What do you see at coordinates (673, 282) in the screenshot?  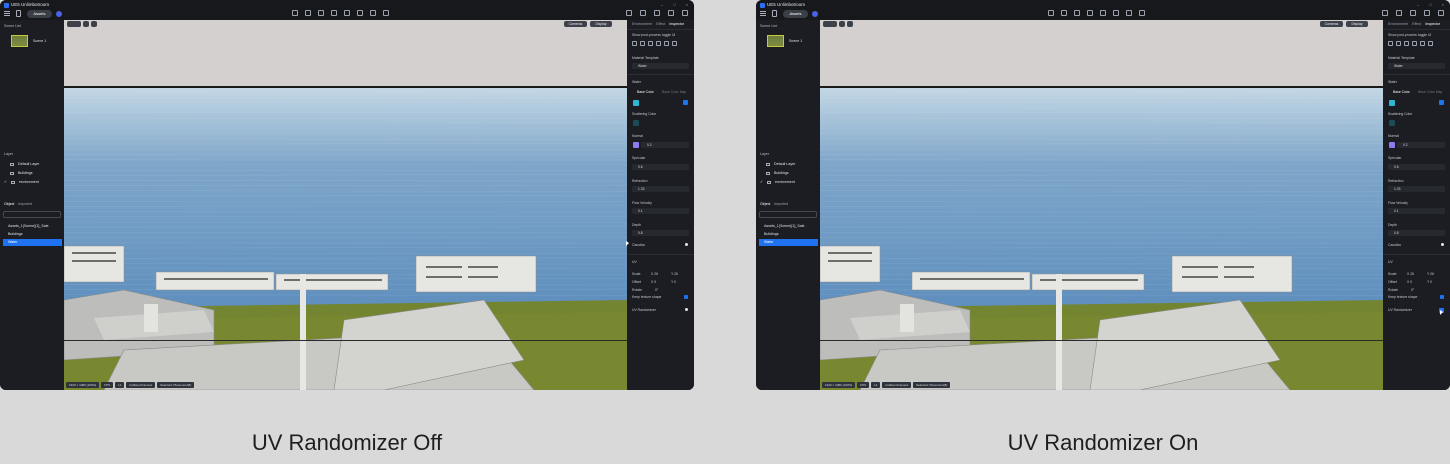 I see `uv-offset-y: Y 0` at bounding box center [673, 282].